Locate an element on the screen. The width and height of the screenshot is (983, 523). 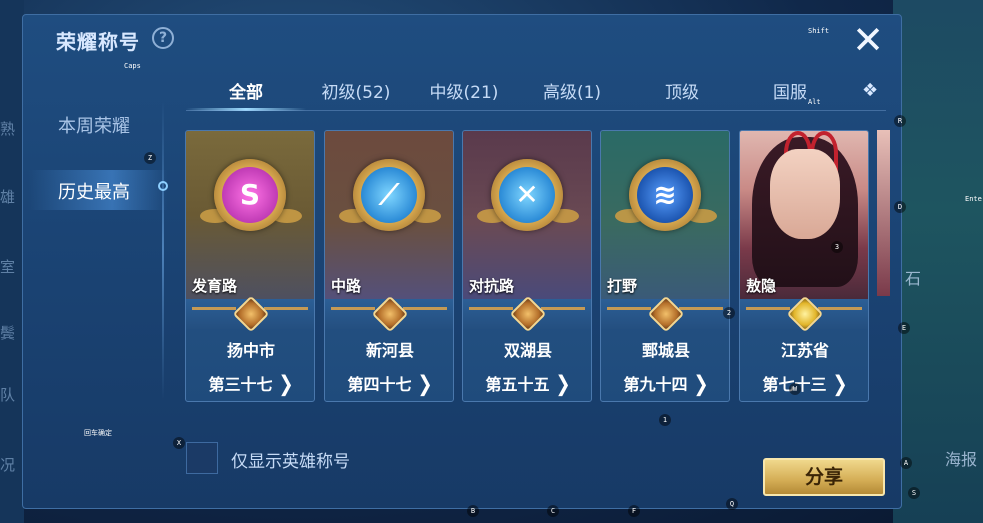
hero-face is located at coordinates (805, 194).